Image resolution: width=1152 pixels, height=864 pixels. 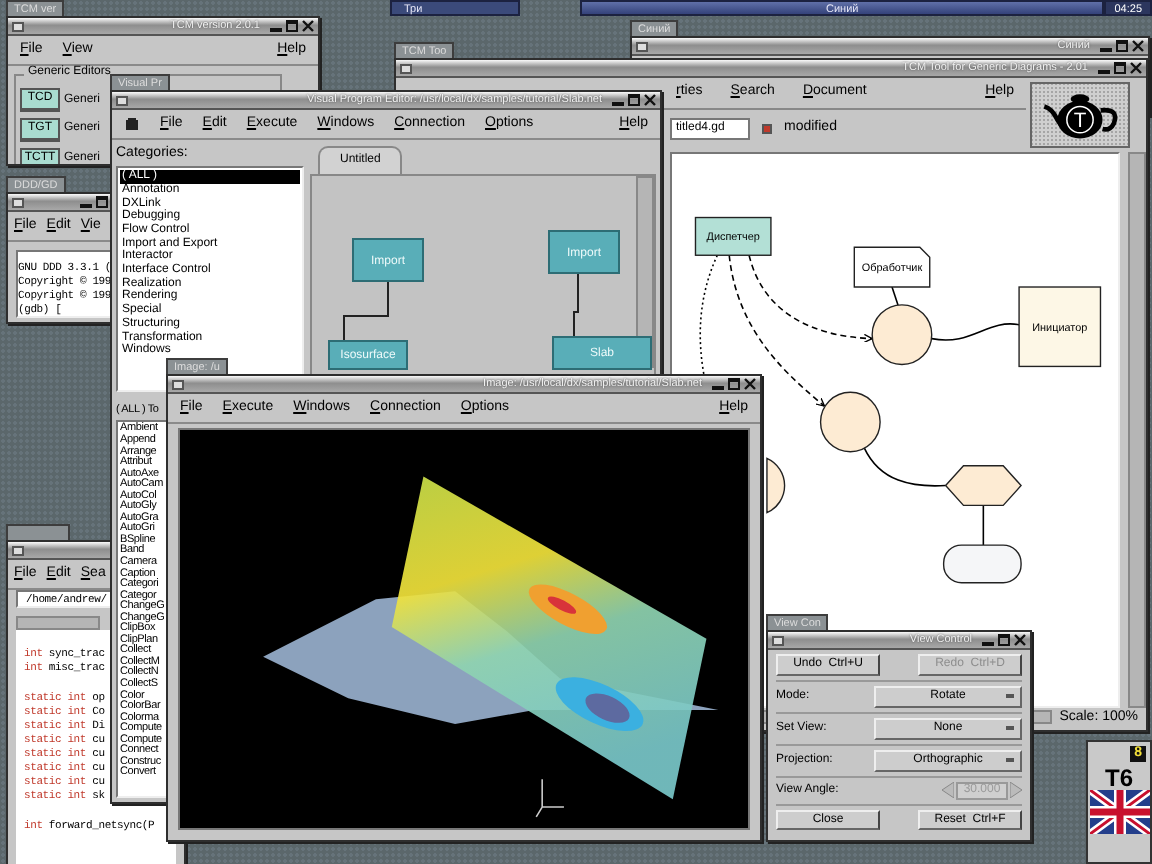 What do you see at coordinates (983, 486) in the screenshot?
I see `hexagon-node` at bounding box center [983, 486].